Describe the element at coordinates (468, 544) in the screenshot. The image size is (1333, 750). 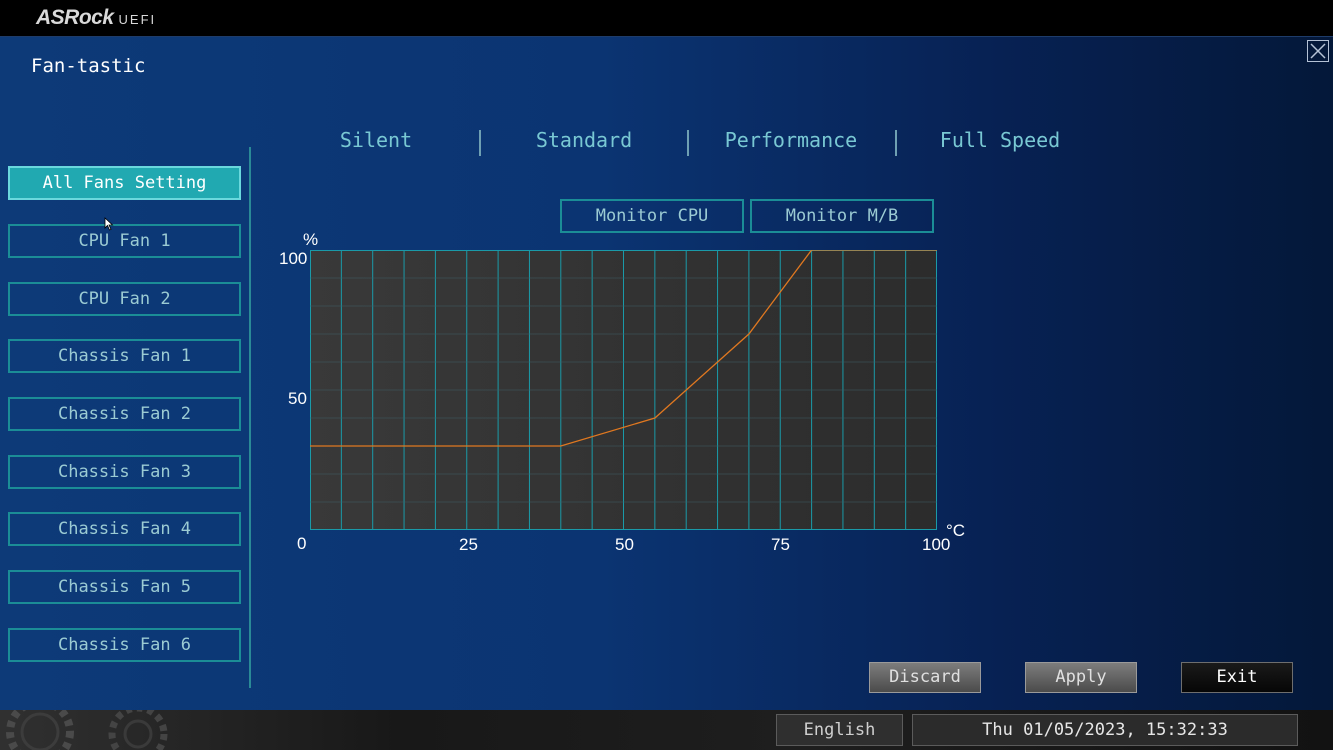
I see `x-tick-label: 25` at that location.